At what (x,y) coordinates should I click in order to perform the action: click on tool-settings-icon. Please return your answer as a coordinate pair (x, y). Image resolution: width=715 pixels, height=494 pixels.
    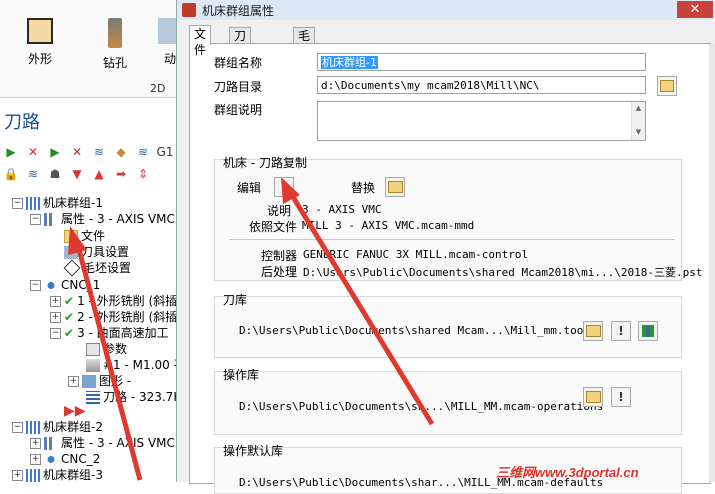
    Looking at the image, I should click on (71, 252).